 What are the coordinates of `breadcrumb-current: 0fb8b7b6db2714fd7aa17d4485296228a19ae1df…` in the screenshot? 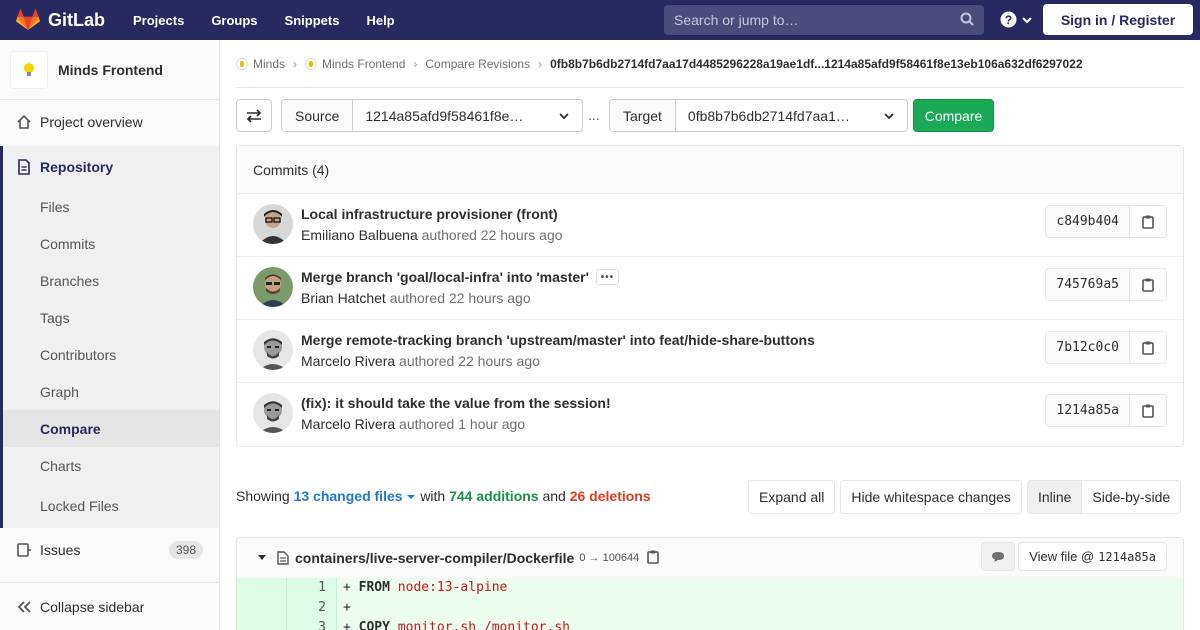 It's located at (816, 64).